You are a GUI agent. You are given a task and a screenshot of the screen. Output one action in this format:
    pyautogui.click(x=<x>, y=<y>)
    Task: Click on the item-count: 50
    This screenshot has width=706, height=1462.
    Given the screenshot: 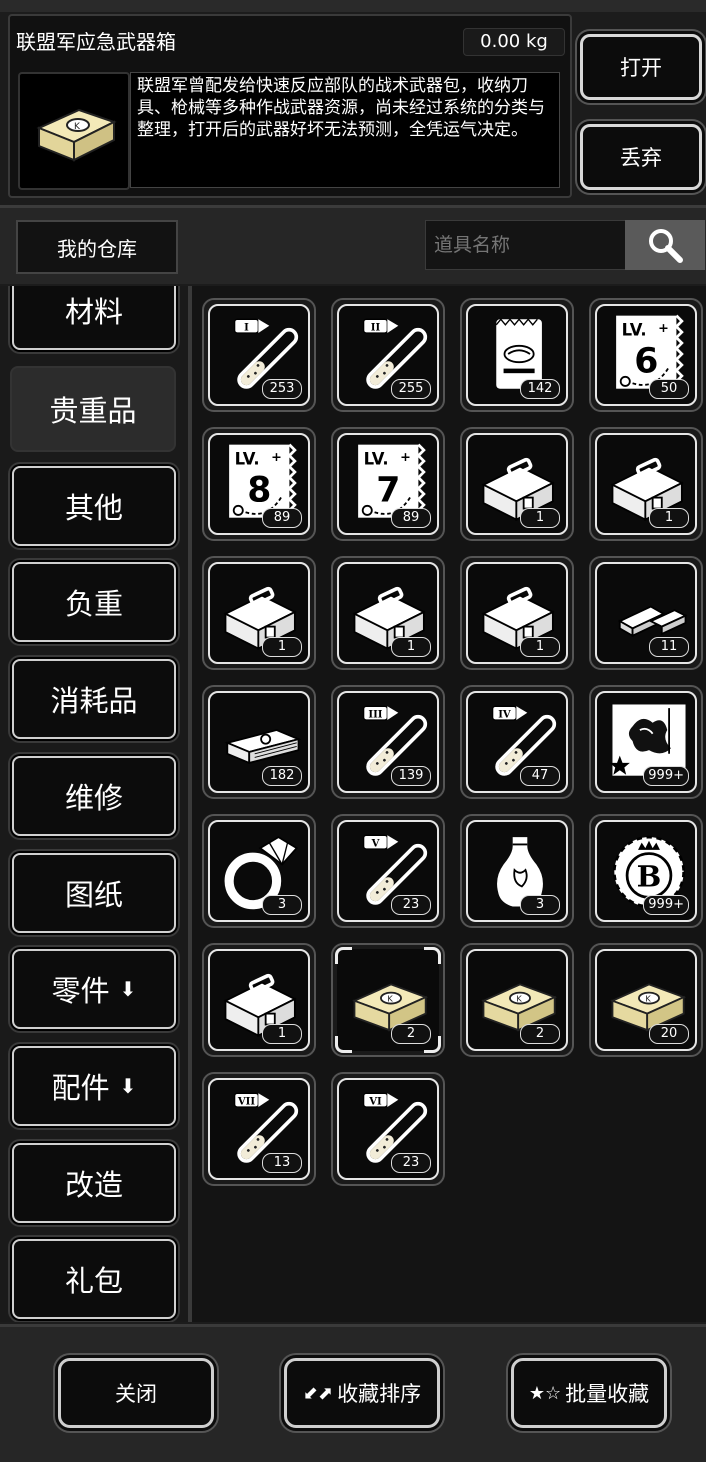 What is the action you would take?
    pyautogui.click(x=669, y=389)
    